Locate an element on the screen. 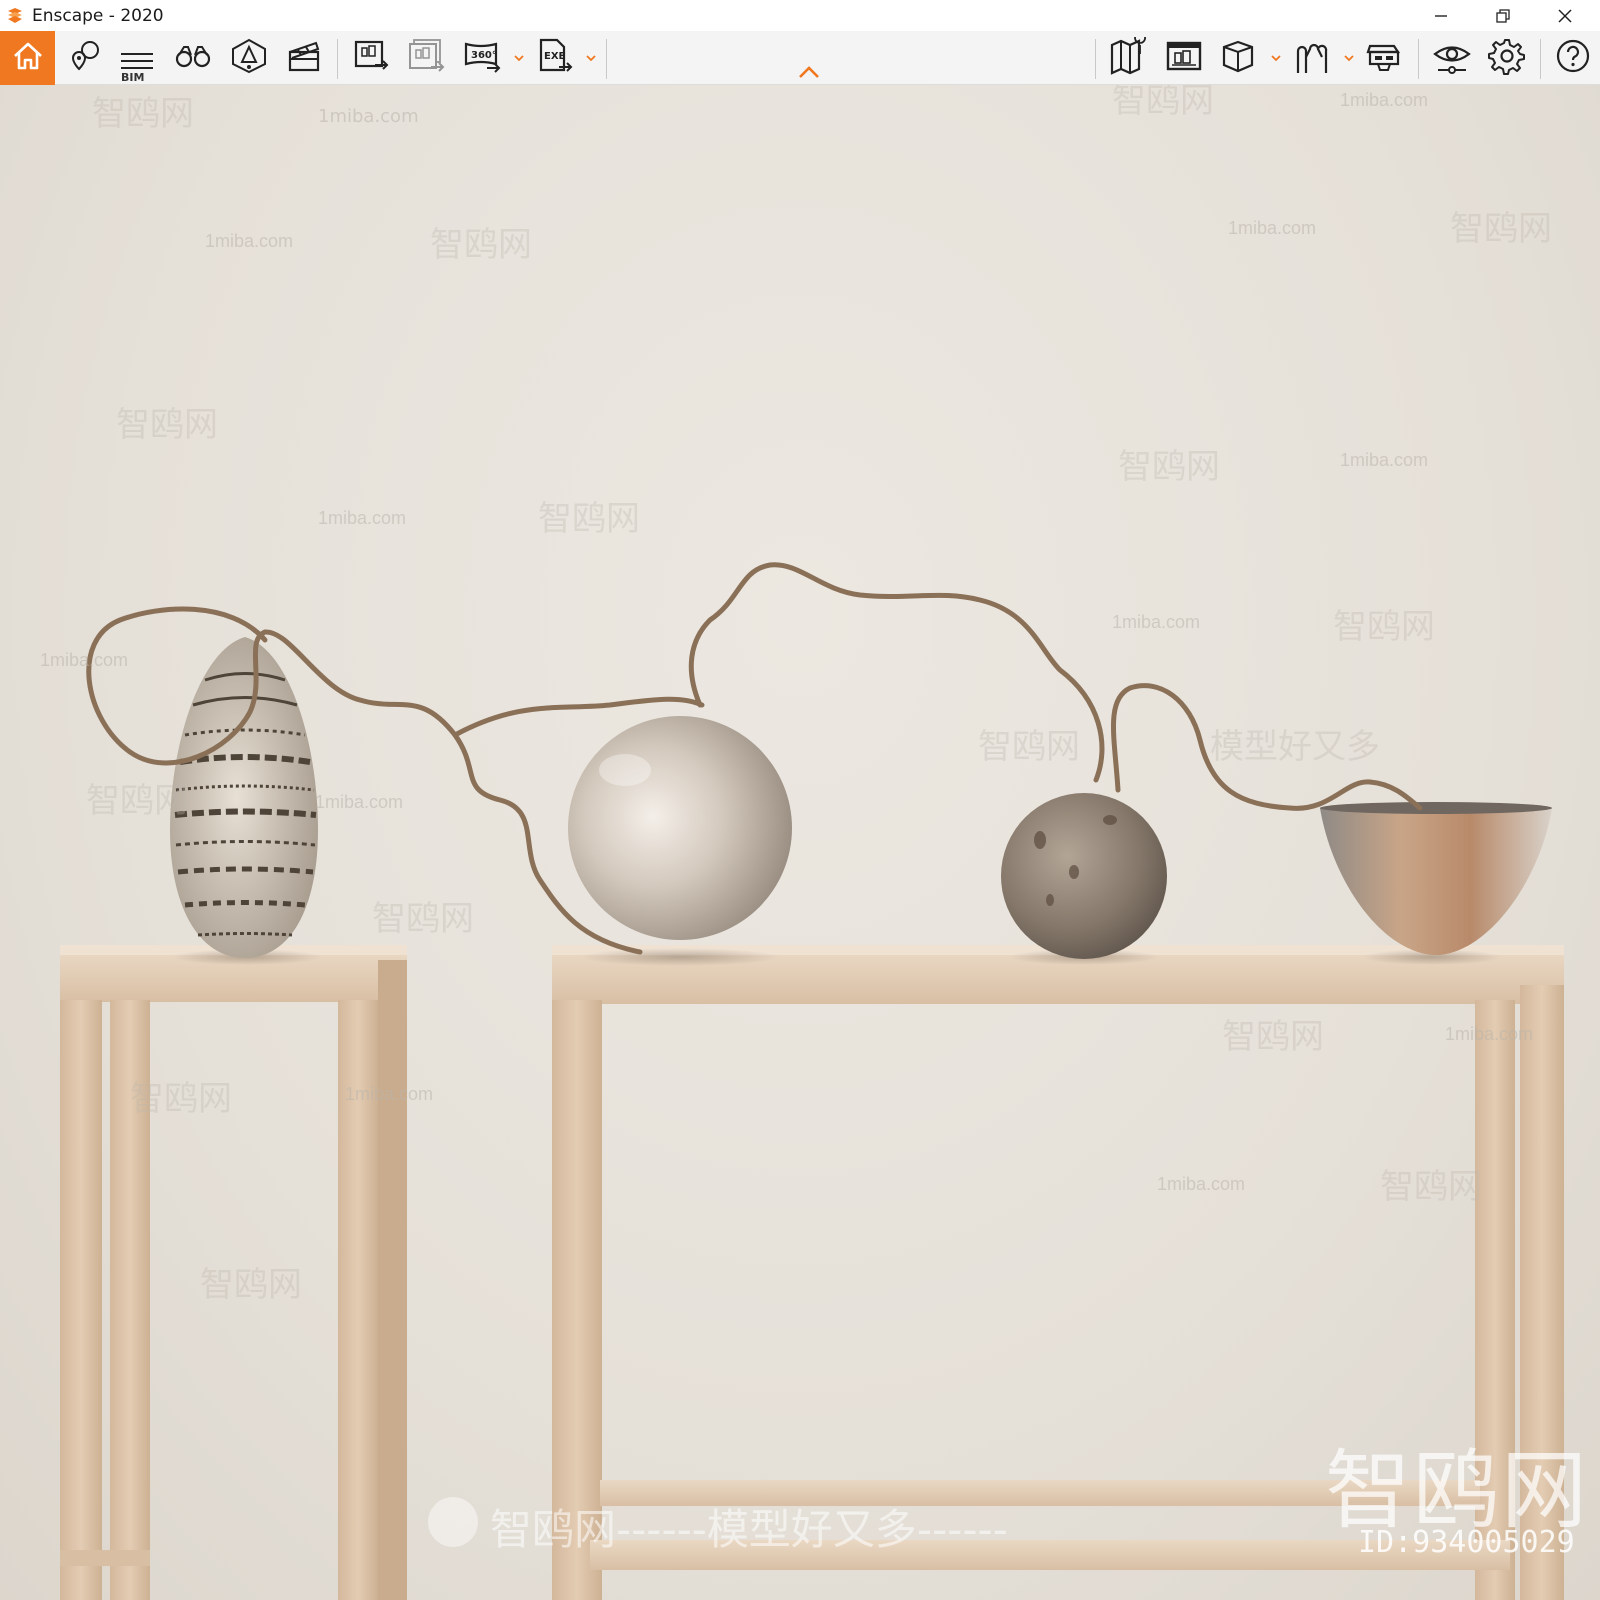 Image resolution: width=1600 pixels, height=1600 pixels. home-button is located at coordinates (27, 58).